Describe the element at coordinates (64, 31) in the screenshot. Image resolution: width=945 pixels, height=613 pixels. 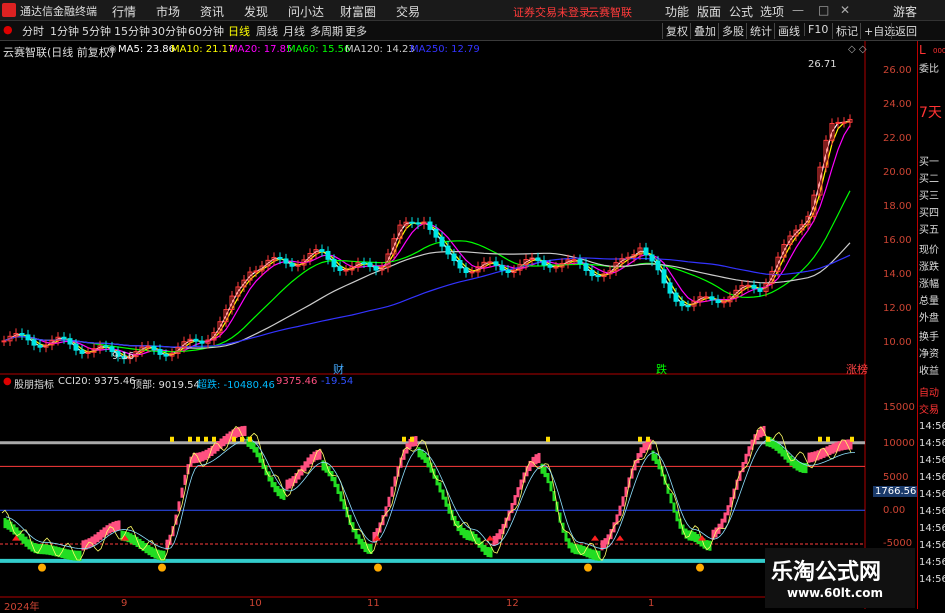
I see `period-1min: 1分钟` at that location.